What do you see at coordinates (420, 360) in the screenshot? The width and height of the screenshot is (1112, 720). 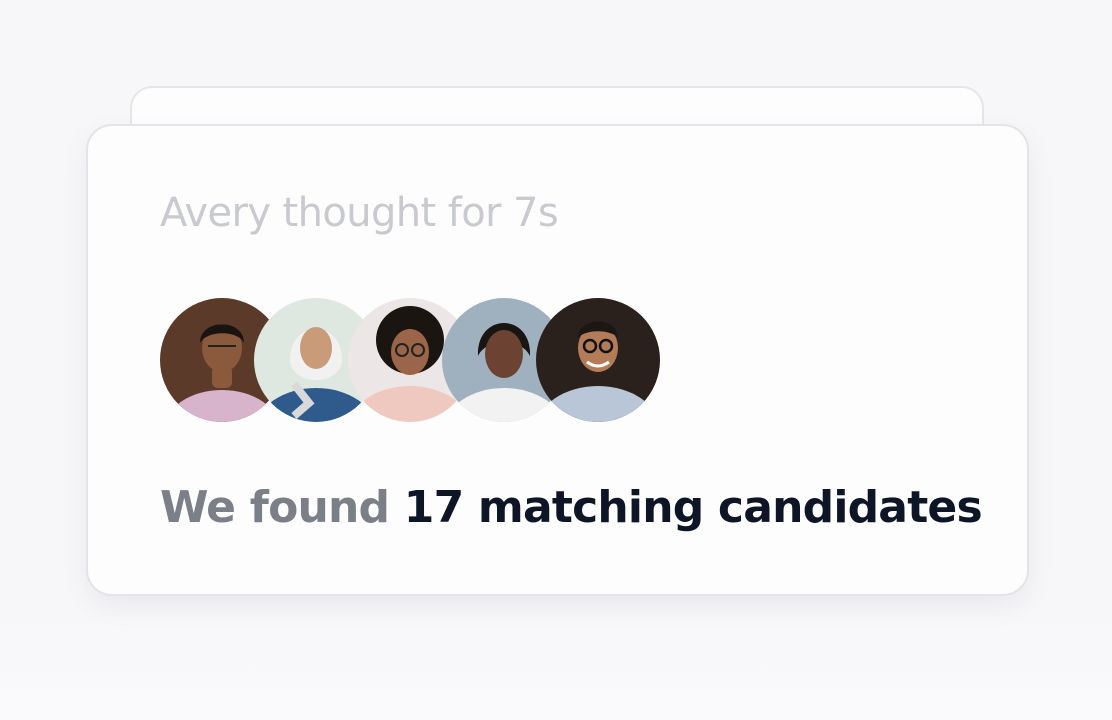 I see `candidate-avatar-group` at bounding box center [420, 360].